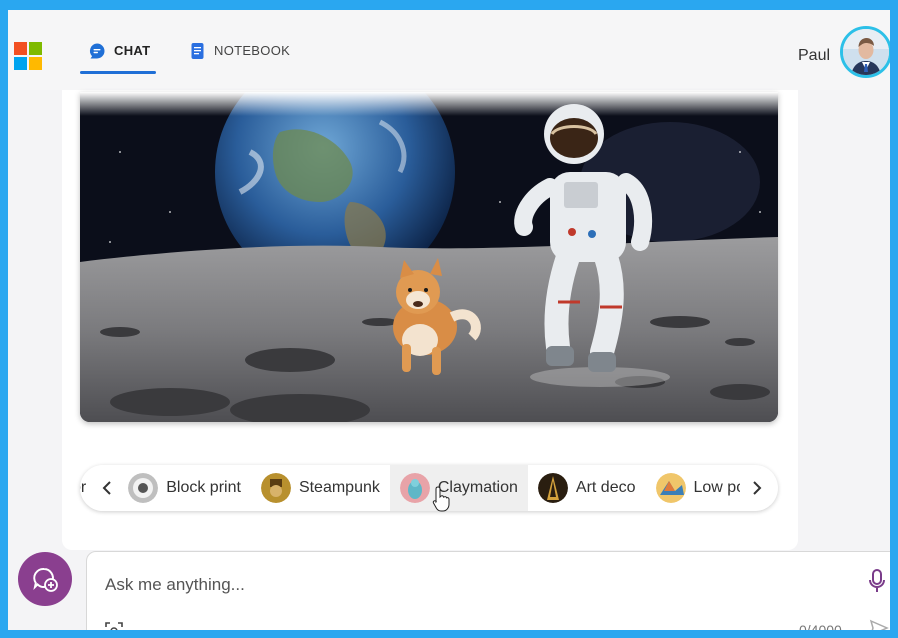 This screenshot has width=898, height=638. I want to click on chat-bubble-icon, so click(97, 51).